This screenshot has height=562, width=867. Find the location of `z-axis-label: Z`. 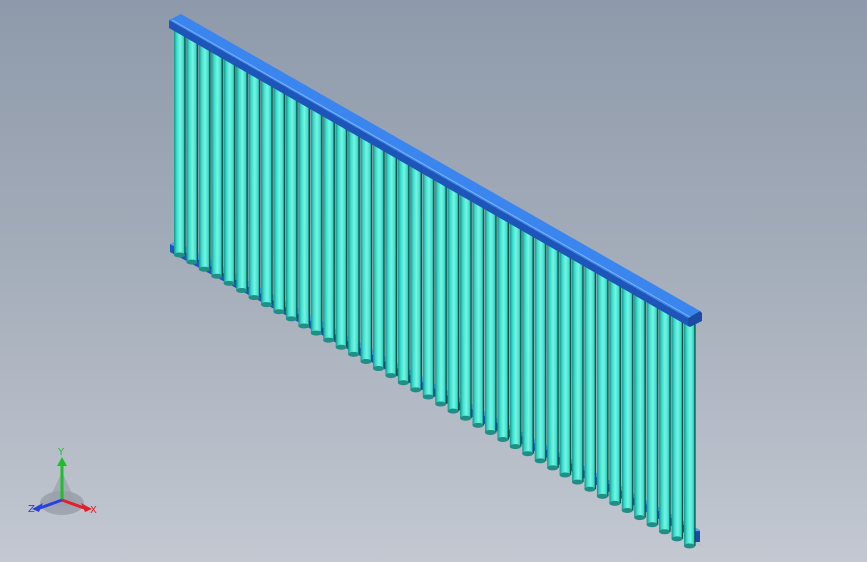

z-axis-label: Z is located at coordinates (31, 509).